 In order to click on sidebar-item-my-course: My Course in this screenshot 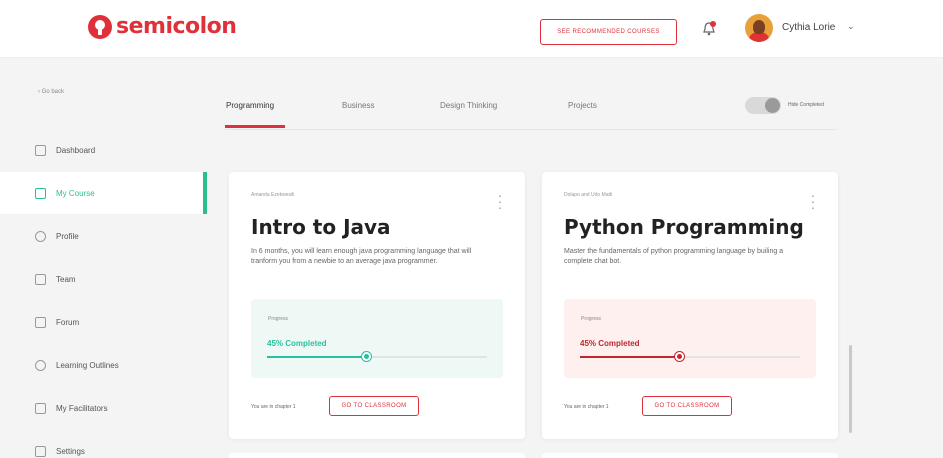, I will do `click(103, 193)`.